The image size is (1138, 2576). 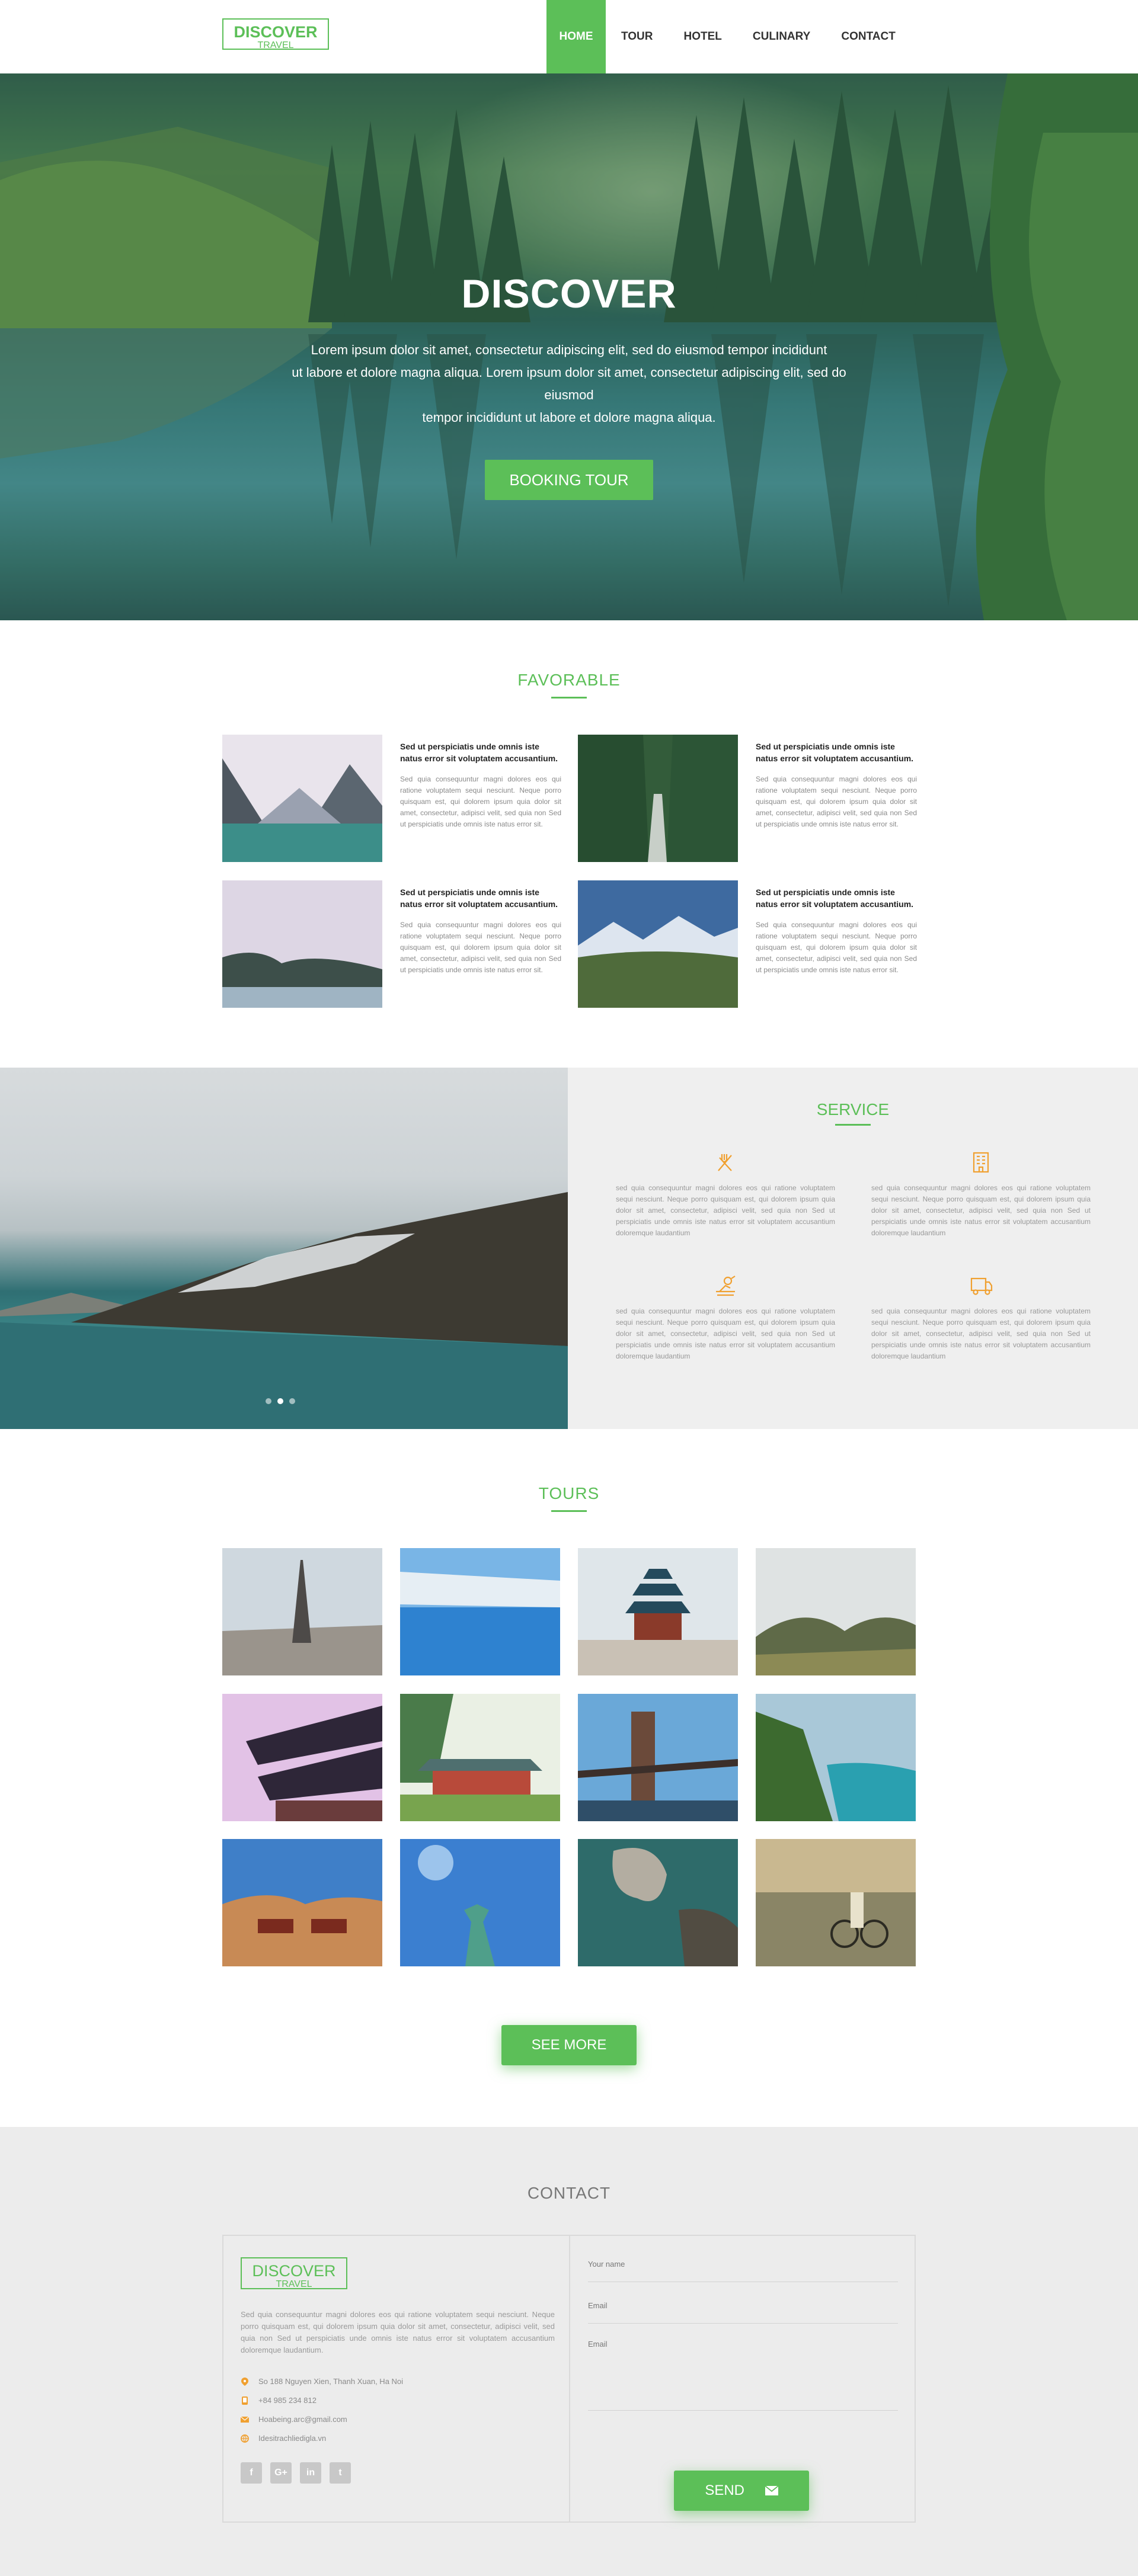 I want to click on tour-photo-desert-jeeps, so click(x=302, y=1903).